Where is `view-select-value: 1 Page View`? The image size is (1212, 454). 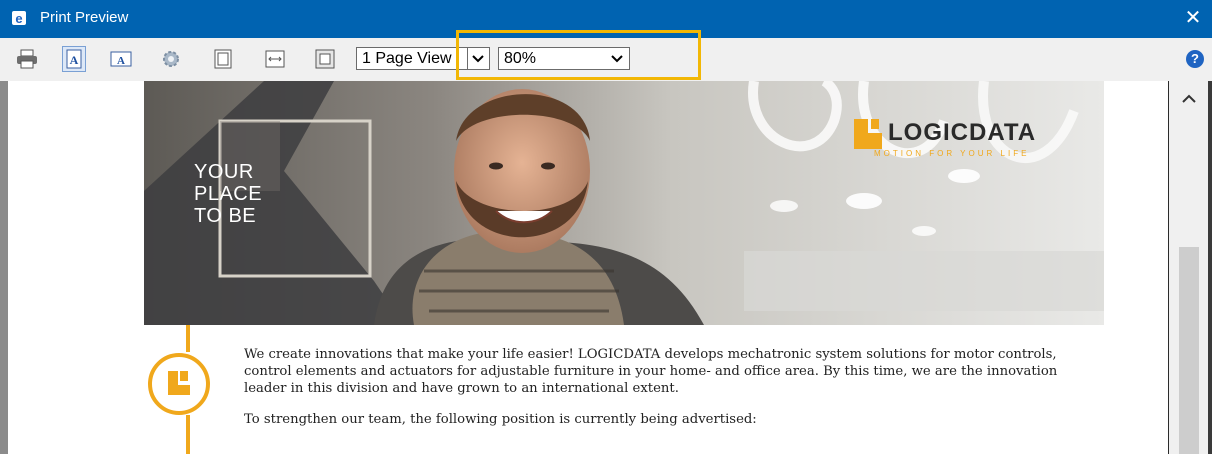
view-select-value: 1 Page View is located at coordinates (407, 58).